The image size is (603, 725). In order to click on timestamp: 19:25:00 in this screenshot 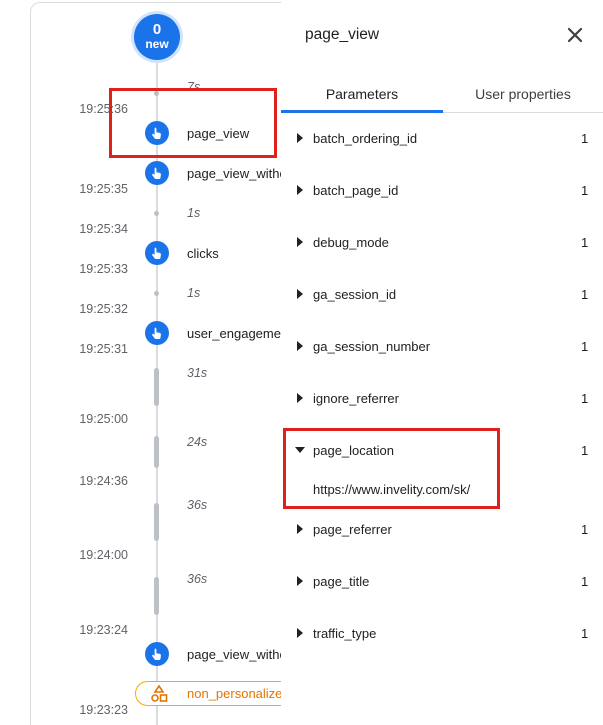, I will do `click(103, 419)`.